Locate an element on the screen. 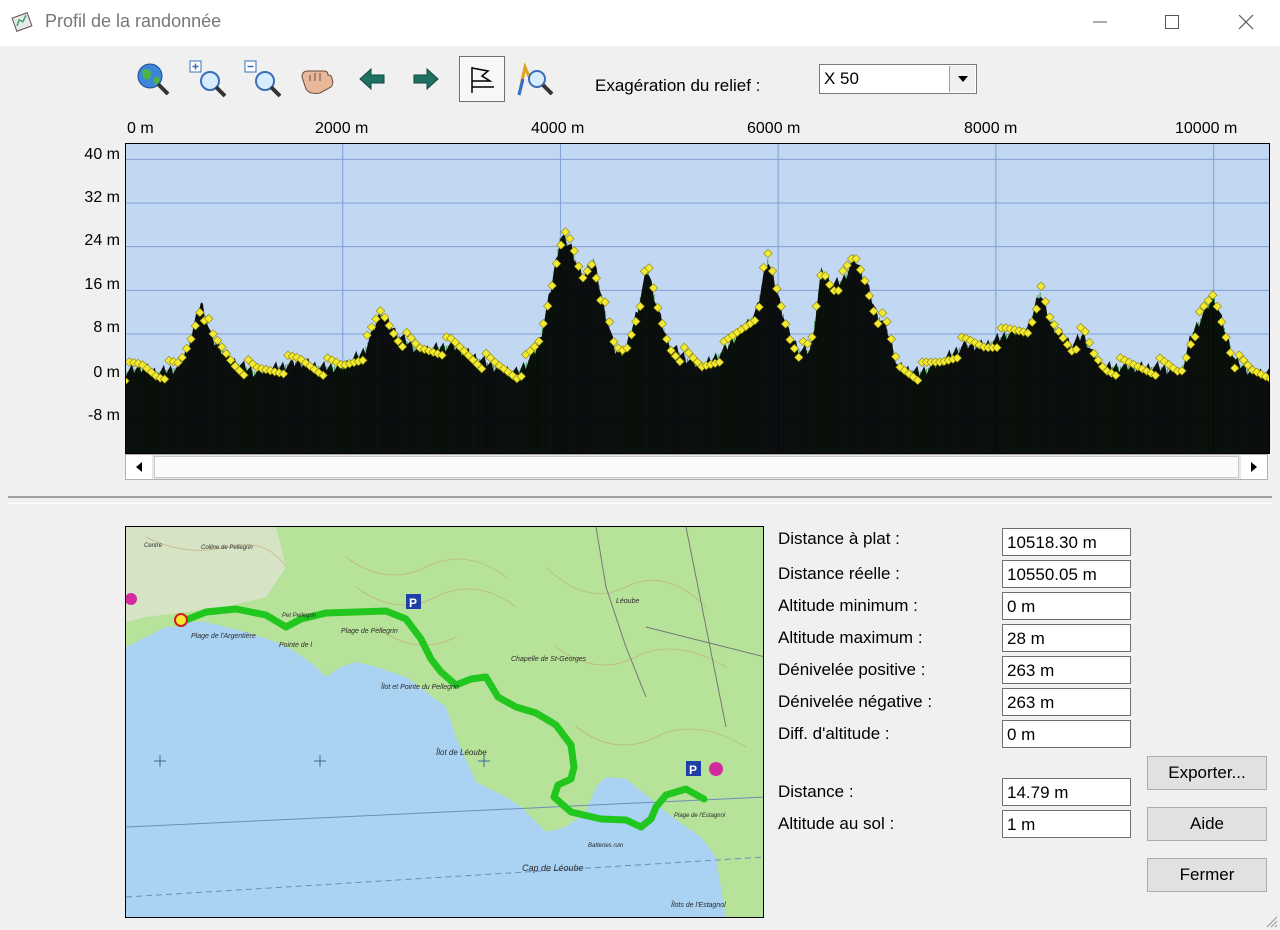 This screenshot has height=930, width=1280. arrow-right-icon is located at coordinates (426, 79).